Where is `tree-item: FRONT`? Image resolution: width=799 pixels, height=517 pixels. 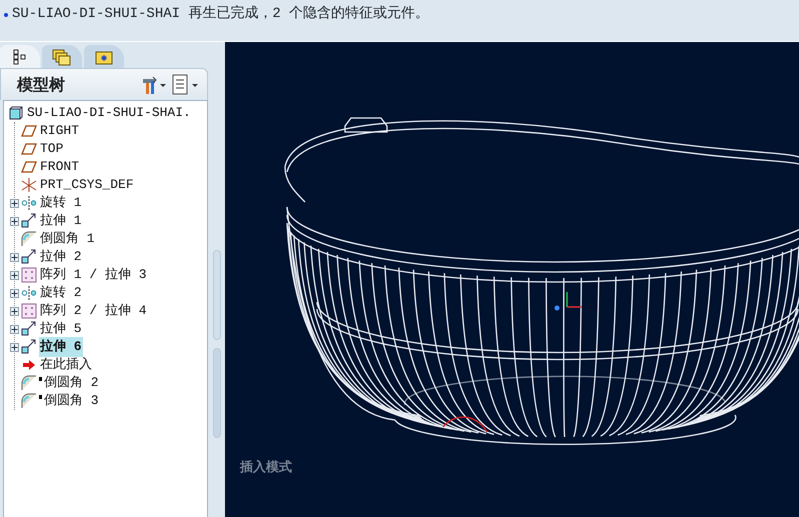
tree-item: FRONT is located at coordinates (59, 167).